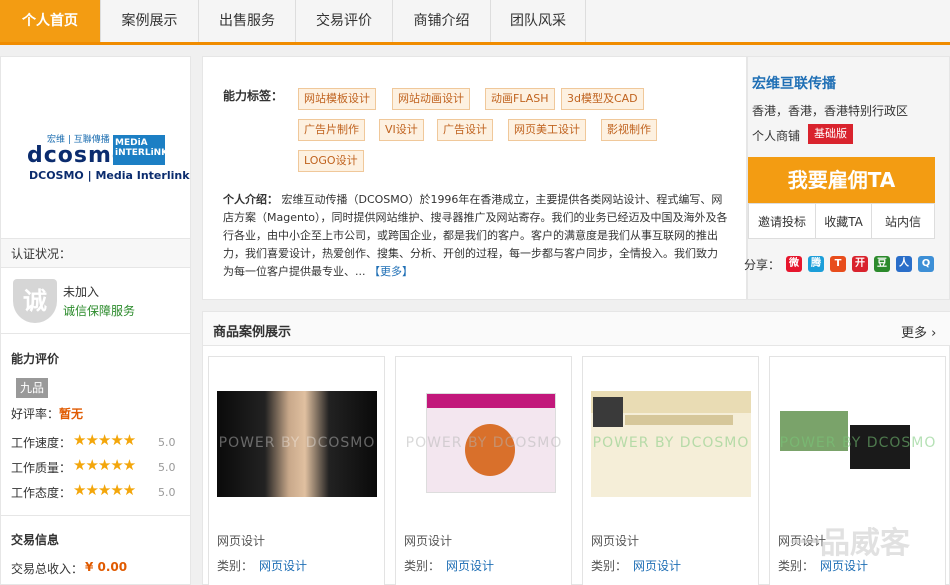  I want to click on tab-team: 团队风采, so click(538, 21).